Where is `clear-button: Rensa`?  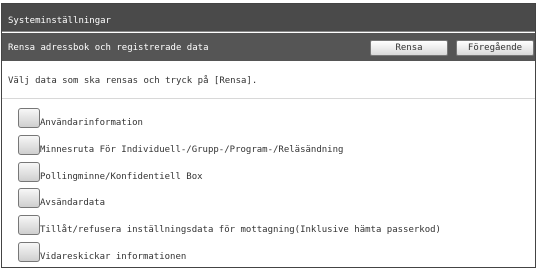 clear-button: Rensa is located at coordinates (409, 48).